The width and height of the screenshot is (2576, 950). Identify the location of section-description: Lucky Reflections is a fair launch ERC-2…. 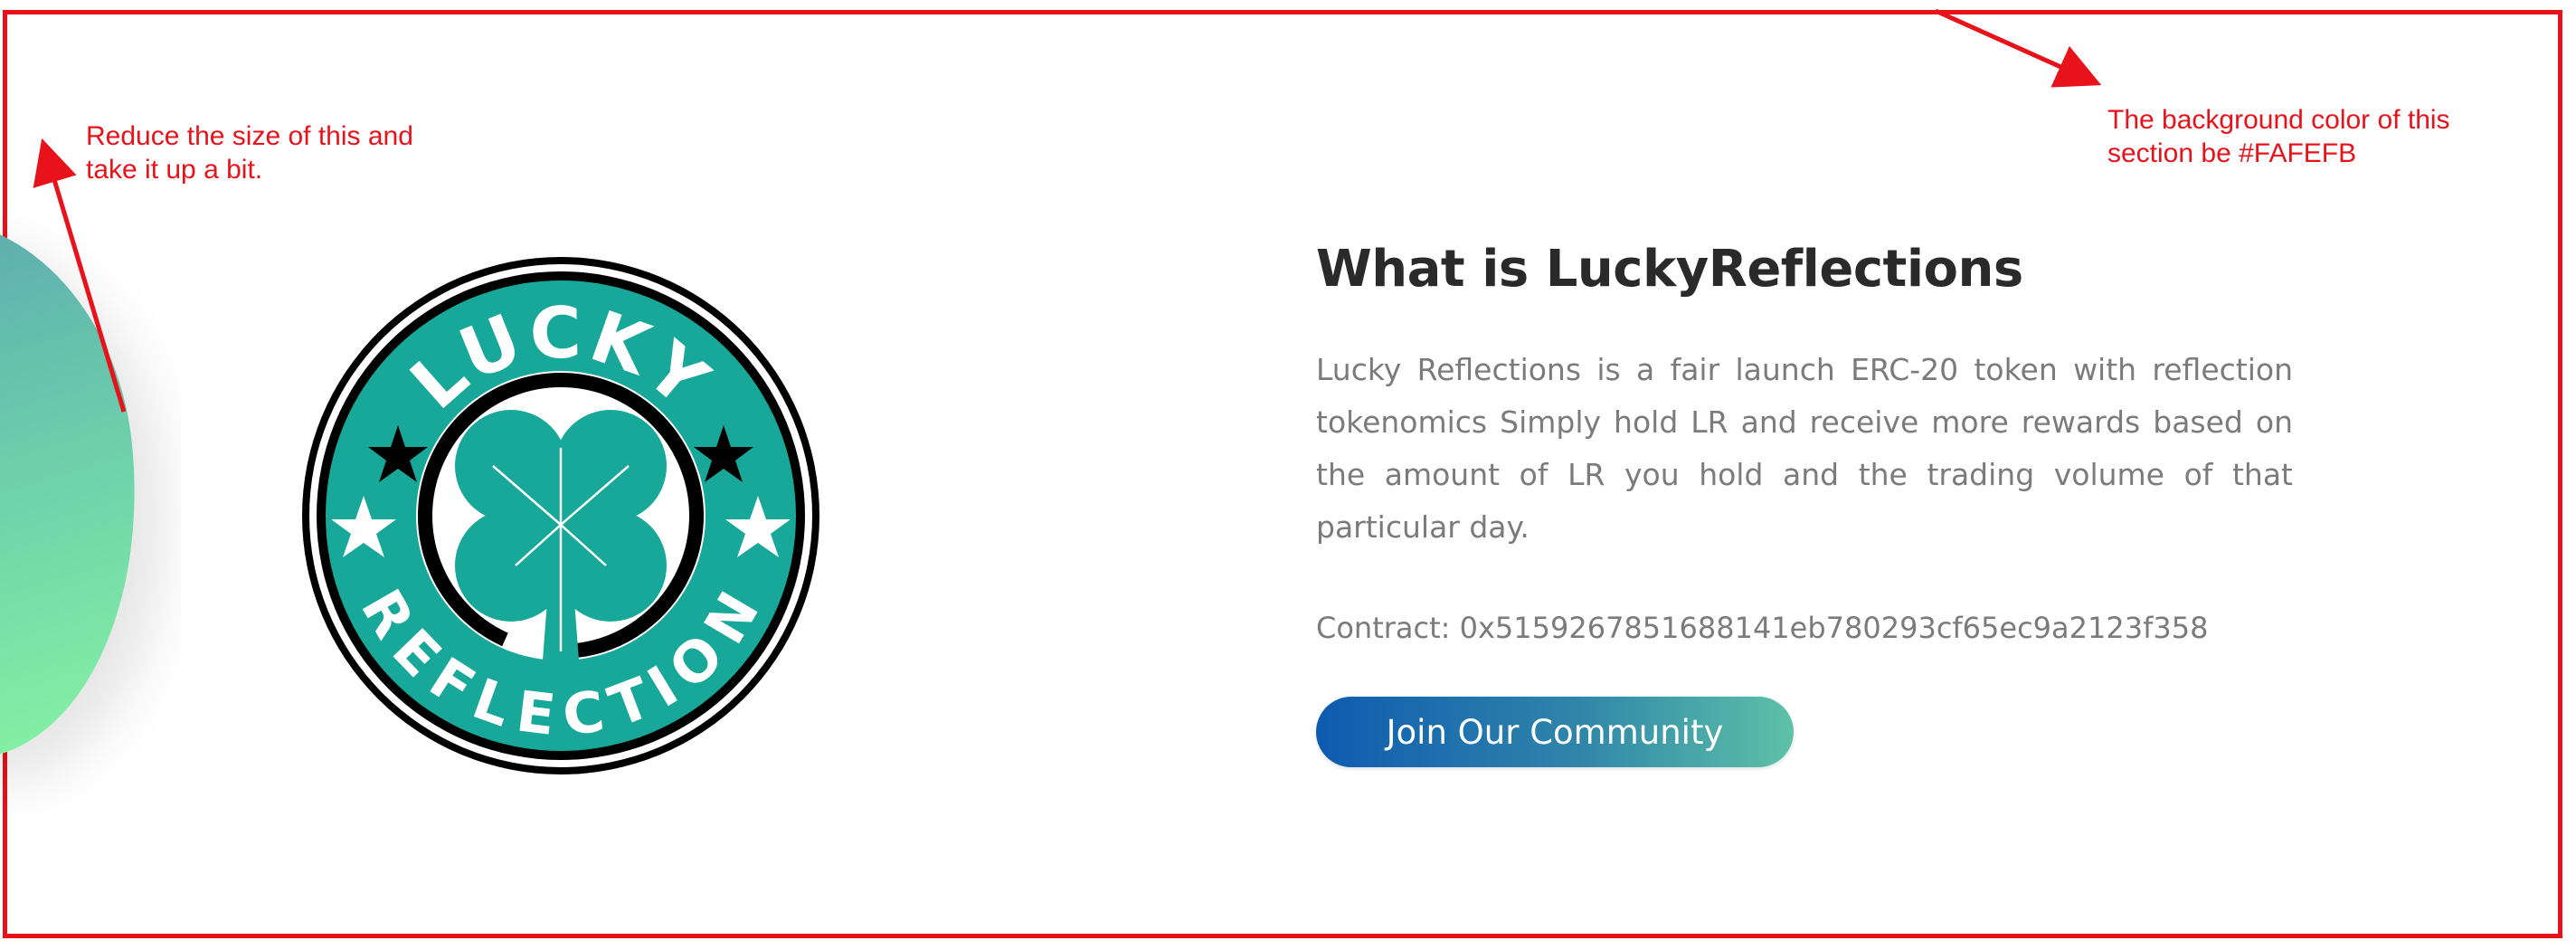
(1805, 449).